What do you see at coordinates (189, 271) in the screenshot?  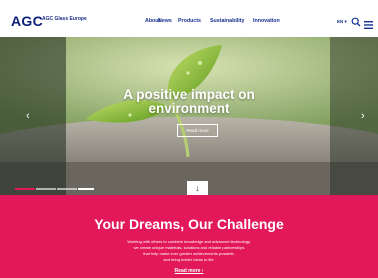 I see `section-read-more-link: Read more ›` at bounding box center [189, 271].